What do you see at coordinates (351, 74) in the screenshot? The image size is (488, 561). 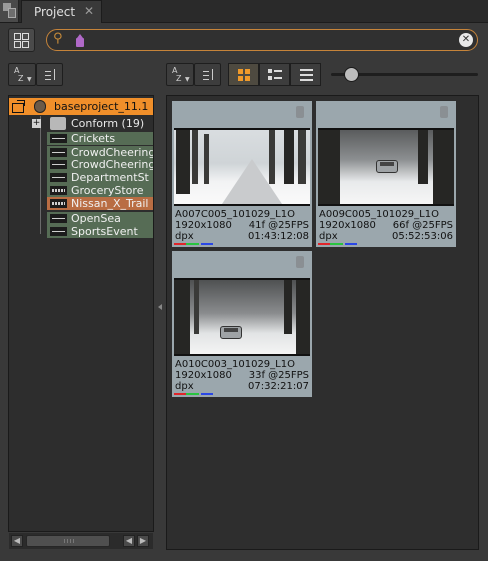 I see `thumbnail-size-slider-knob` at bounding box center [351, 74].